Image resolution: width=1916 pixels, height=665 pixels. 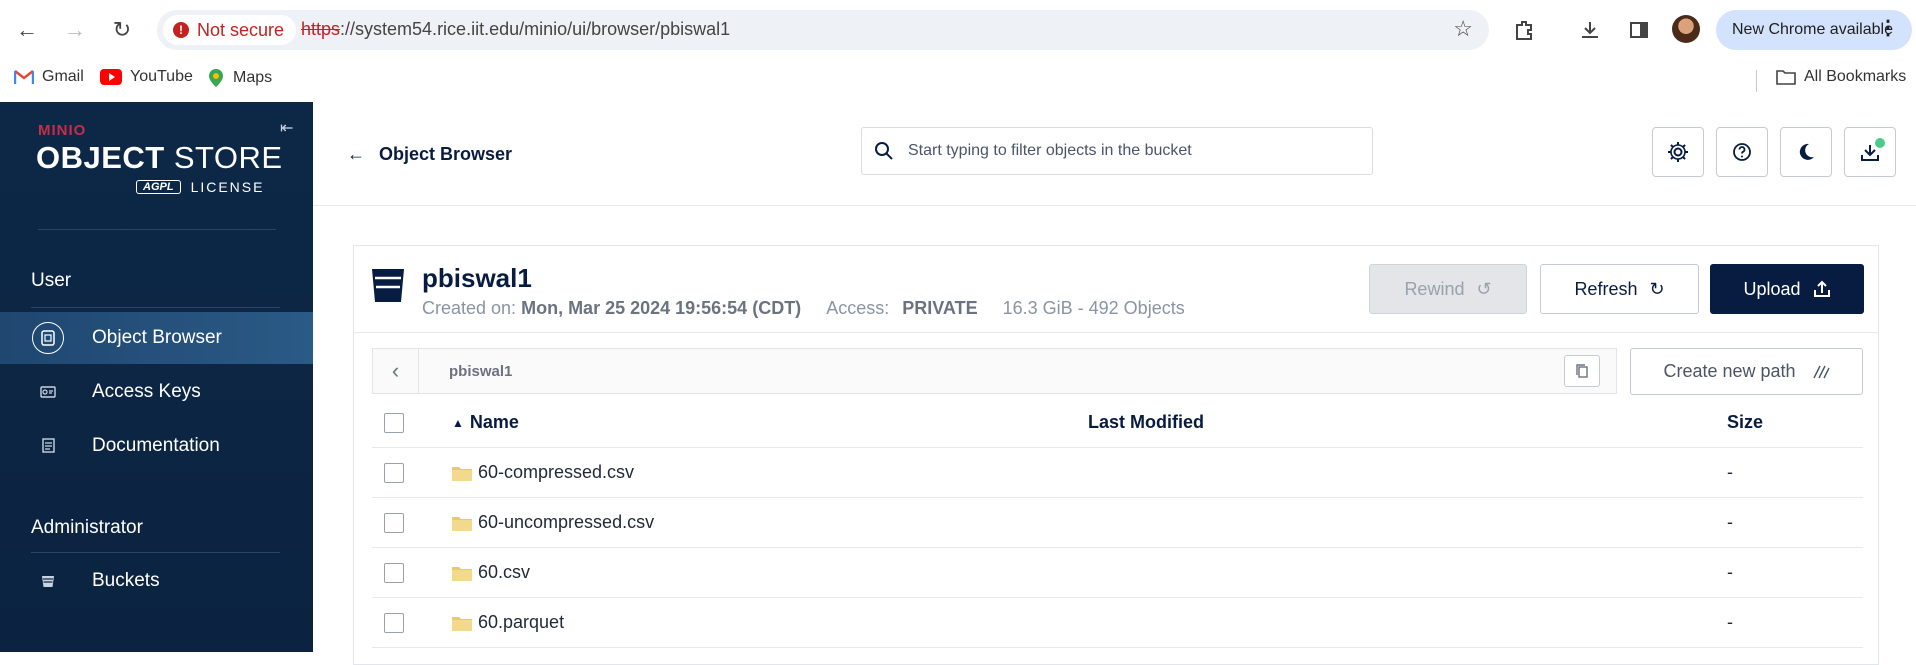 I want to click on side-panel-icon, so click(x=1639, y=30).